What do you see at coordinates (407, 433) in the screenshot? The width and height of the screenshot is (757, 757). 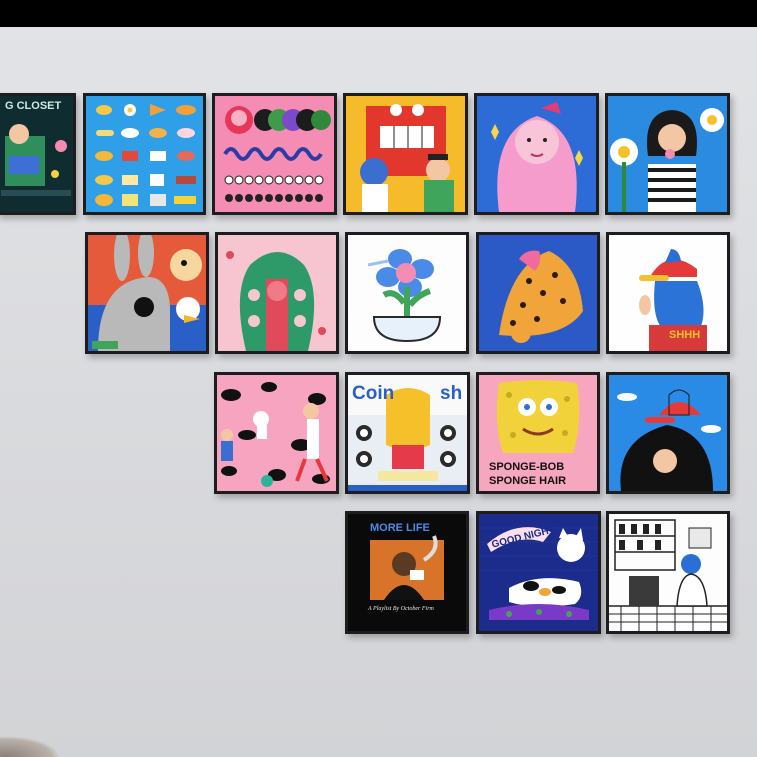 I see `print-coin-wash: Coin sh` at bounding box center [407, 433].